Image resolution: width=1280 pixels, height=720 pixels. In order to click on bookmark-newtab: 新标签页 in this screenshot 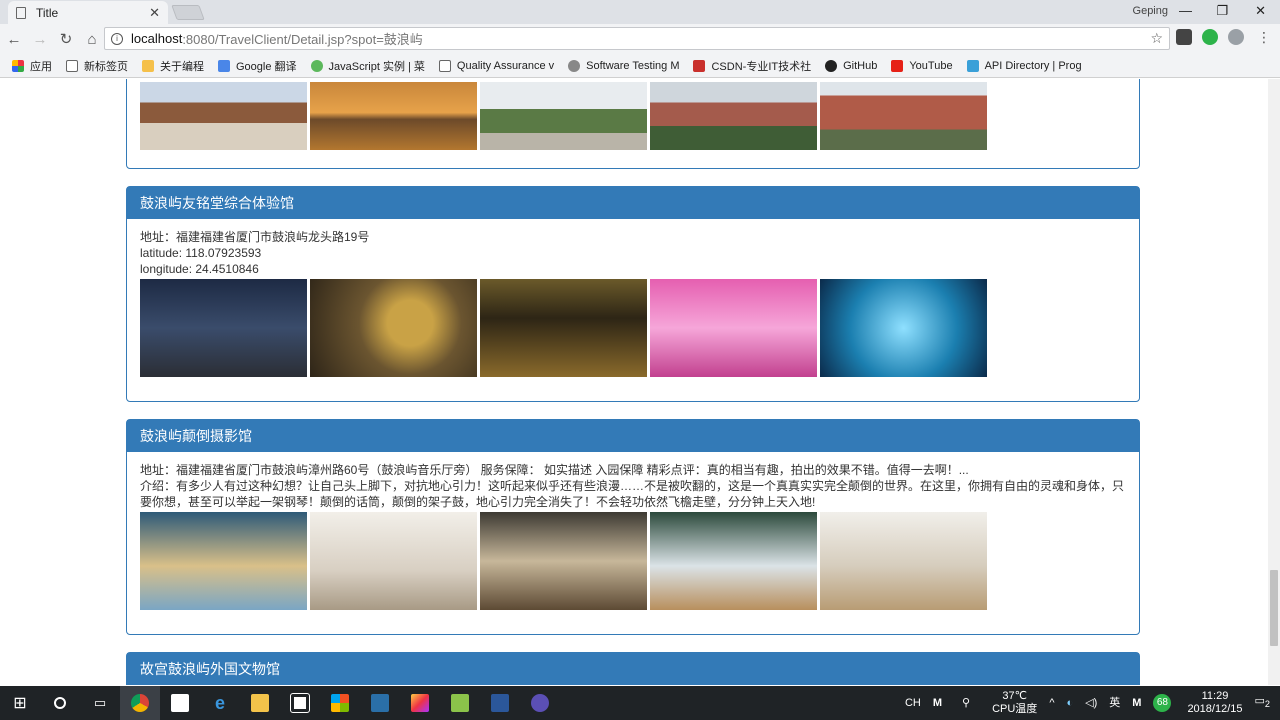, I will do `click(97, 66)`.